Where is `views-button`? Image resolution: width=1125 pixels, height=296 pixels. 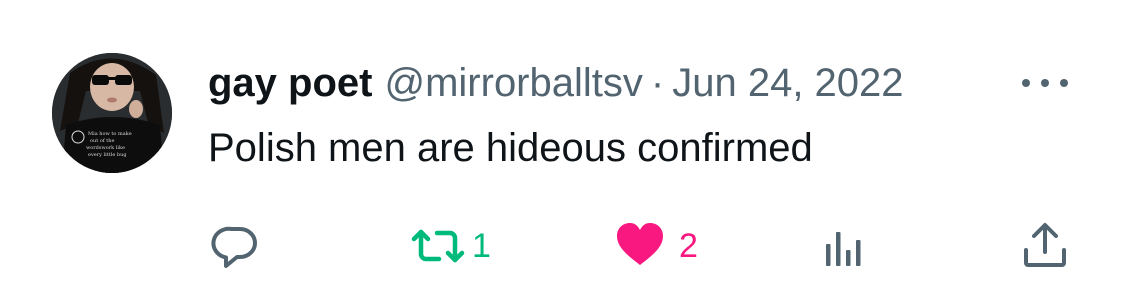 views-button is located at coordinates (849, 246).